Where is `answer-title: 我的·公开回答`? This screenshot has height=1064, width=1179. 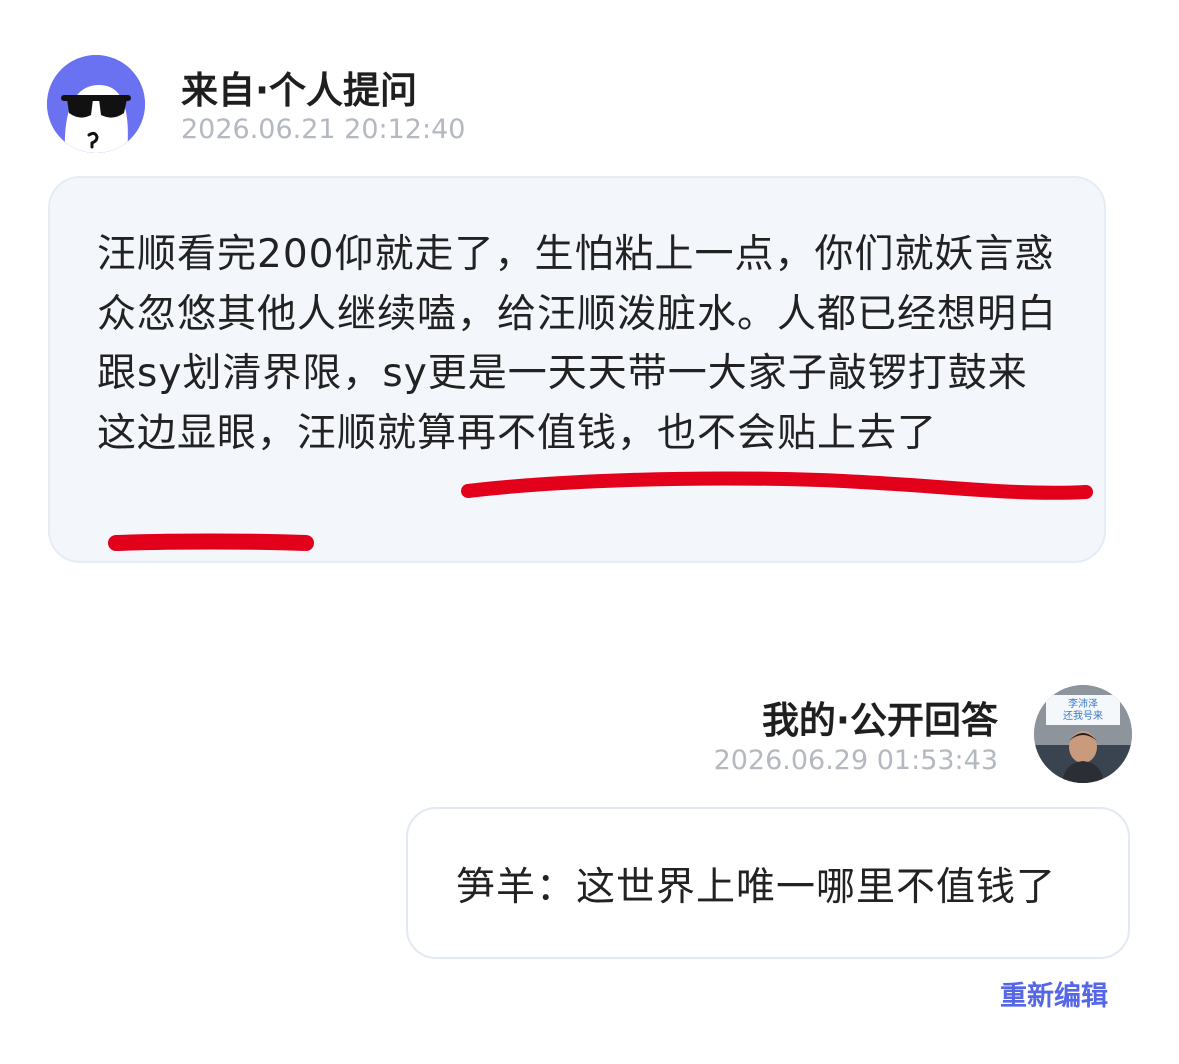 answer-title: 我的·公开回答 is located at coordinates (879, 720).